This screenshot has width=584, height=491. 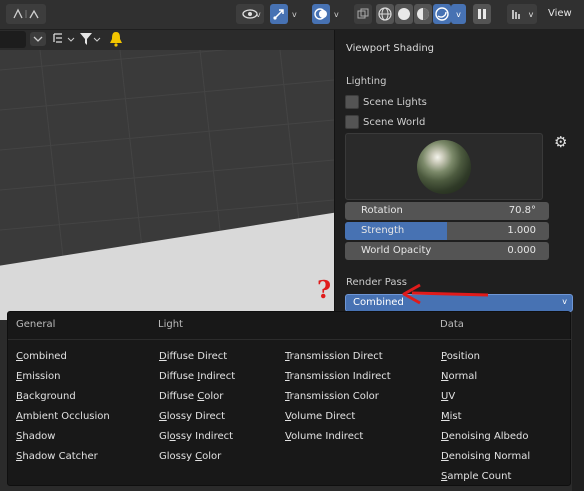 I want to click on render-pass-option: Transmission Color, so click(x=338, y=397).